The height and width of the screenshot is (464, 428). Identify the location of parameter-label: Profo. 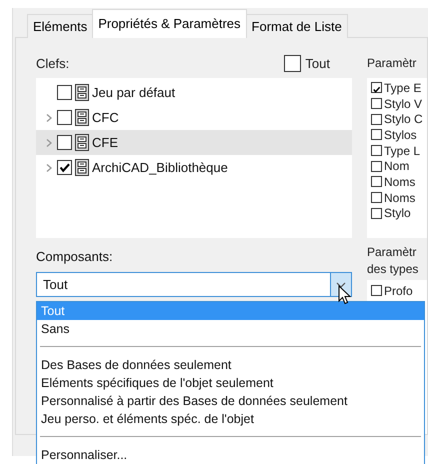
(398, 291).